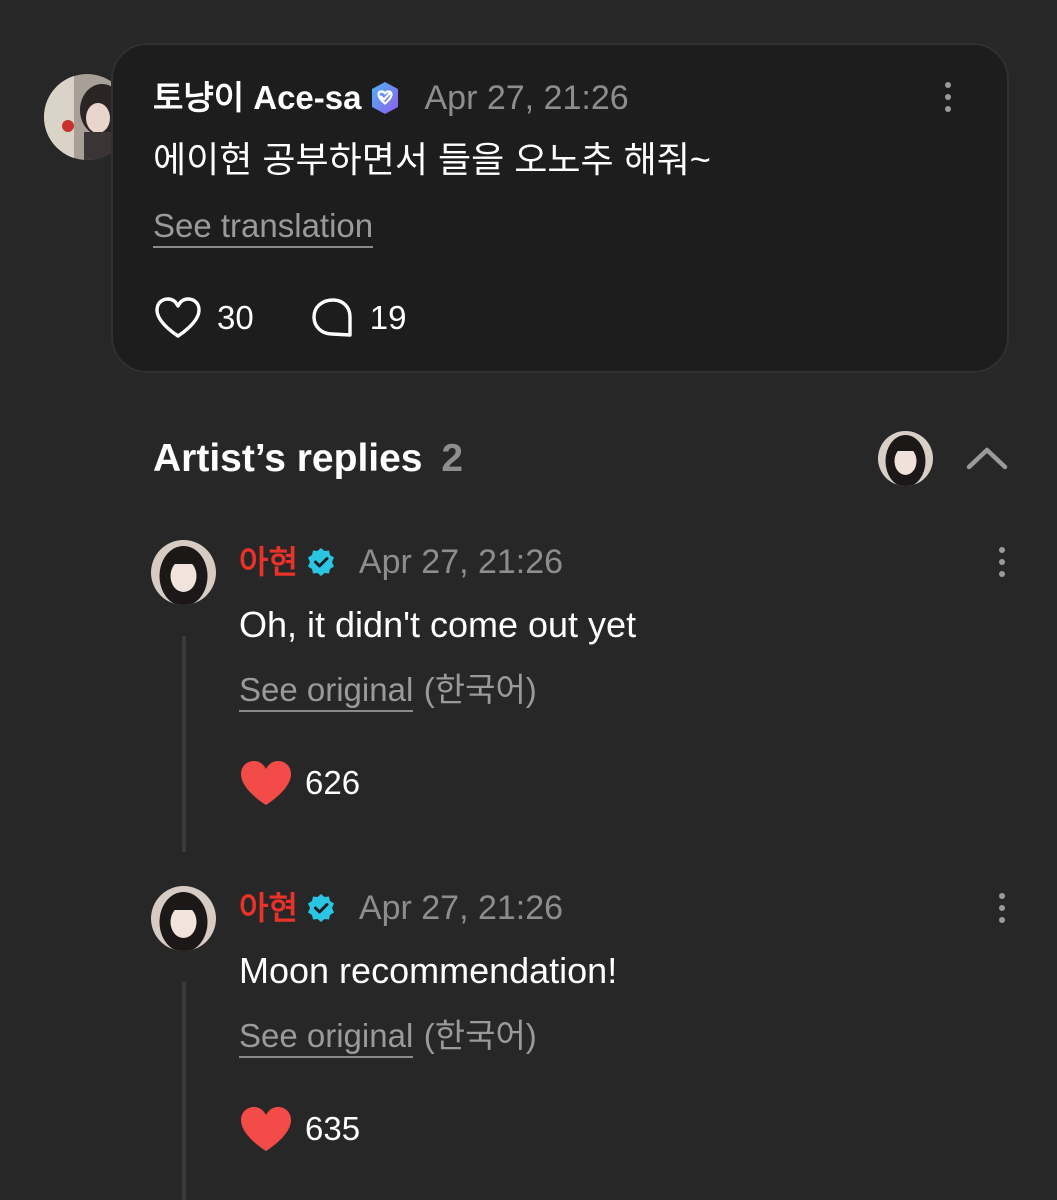 This screenshot has width=1057, height=1200. I want to click on artist-avatar, so click(905, 458).